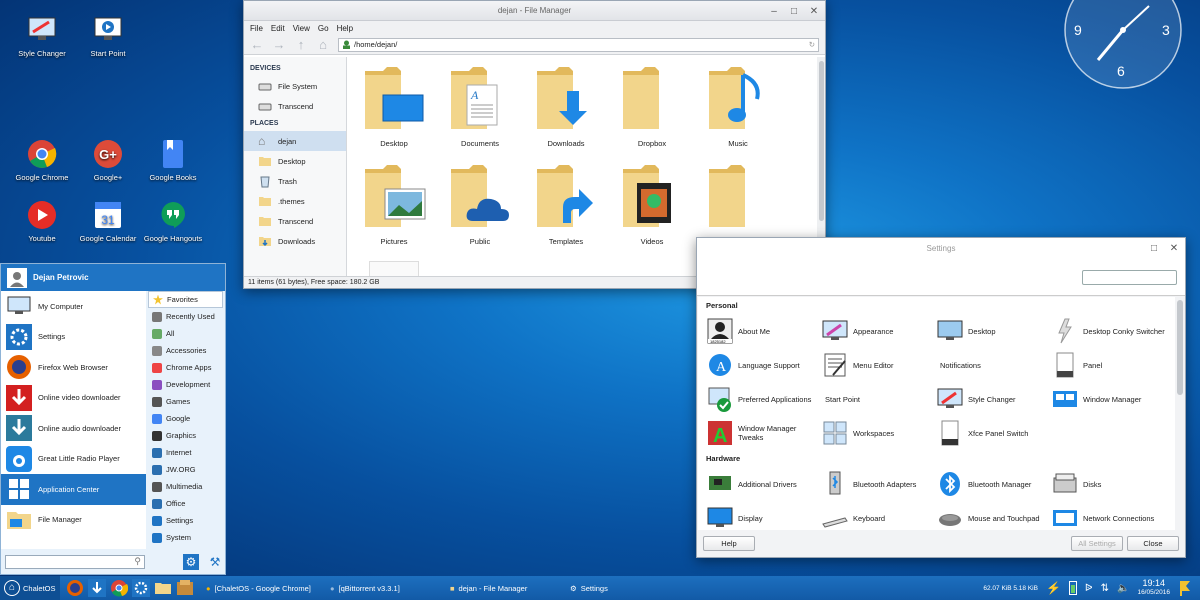 Image resolution: width=1200 pixels, height=600 pixels. Describe the element at coordinates (185, 435) in the screenshot. I see `menu-category-graphics: Graphics` at that location.